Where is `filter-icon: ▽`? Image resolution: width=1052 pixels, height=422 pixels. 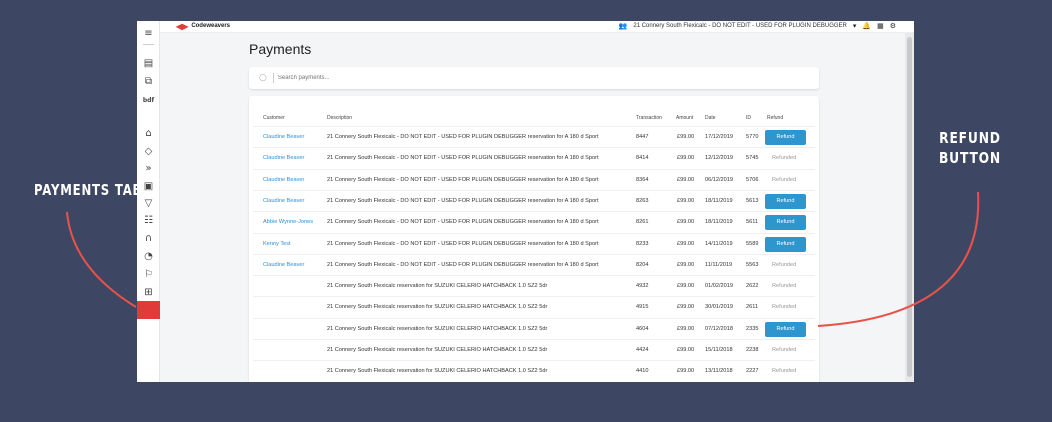 filter-icon: ▽ is located at coordinates (148, 203).